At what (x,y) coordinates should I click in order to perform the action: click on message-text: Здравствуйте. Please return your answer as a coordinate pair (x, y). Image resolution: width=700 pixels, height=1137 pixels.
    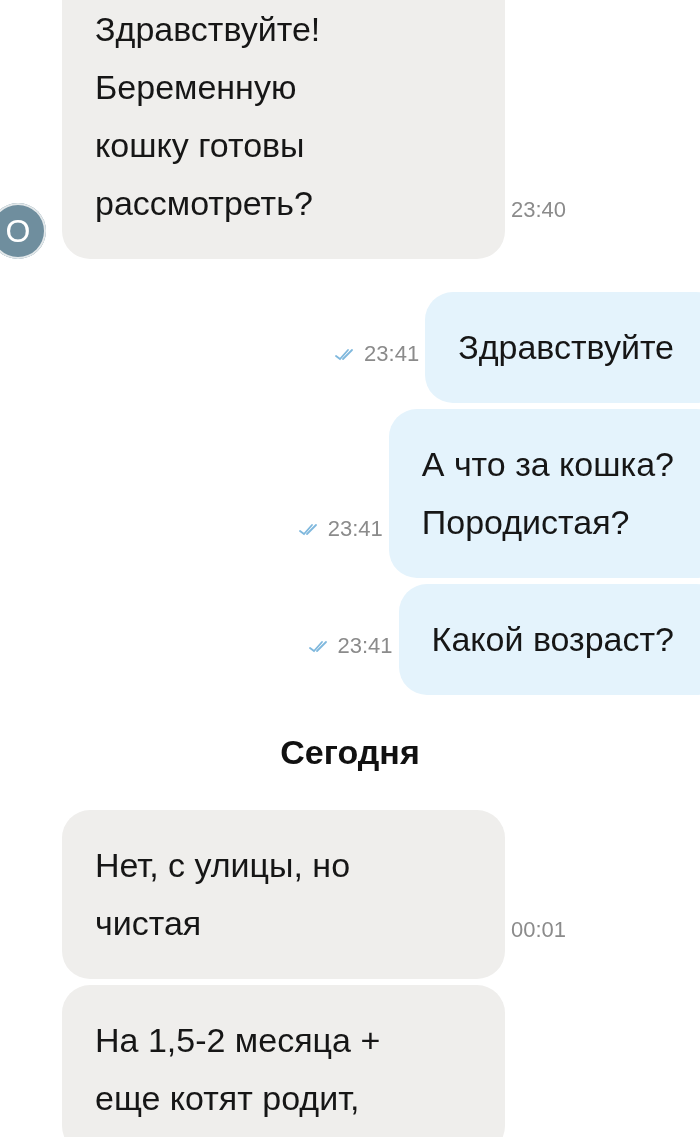
    Looking at the image, I should click on (566, 347).